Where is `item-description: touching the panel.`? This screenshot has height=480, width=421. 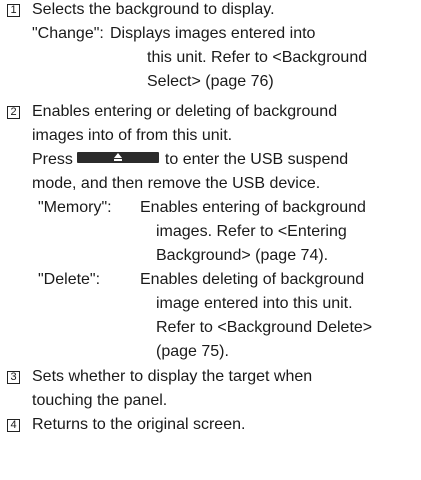
item-description: touching the panel. is located at coordinates (100, 400).